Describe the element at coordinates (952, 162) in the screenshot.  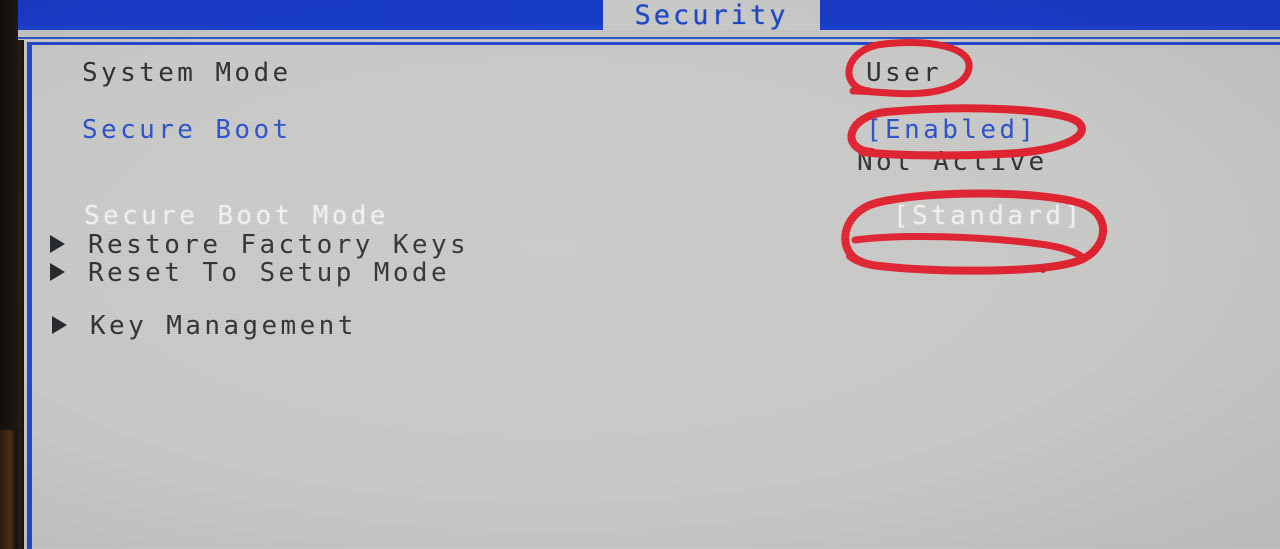
I see `setting-value-secure-boot-status: Not Active` at that location.